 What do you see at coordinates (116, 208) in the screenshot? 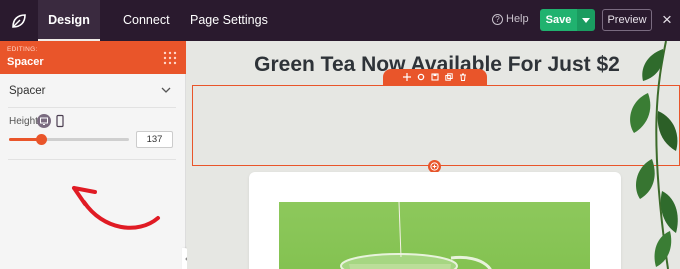
I see `red-arrow-annotation` at bounding box center [116, 208].